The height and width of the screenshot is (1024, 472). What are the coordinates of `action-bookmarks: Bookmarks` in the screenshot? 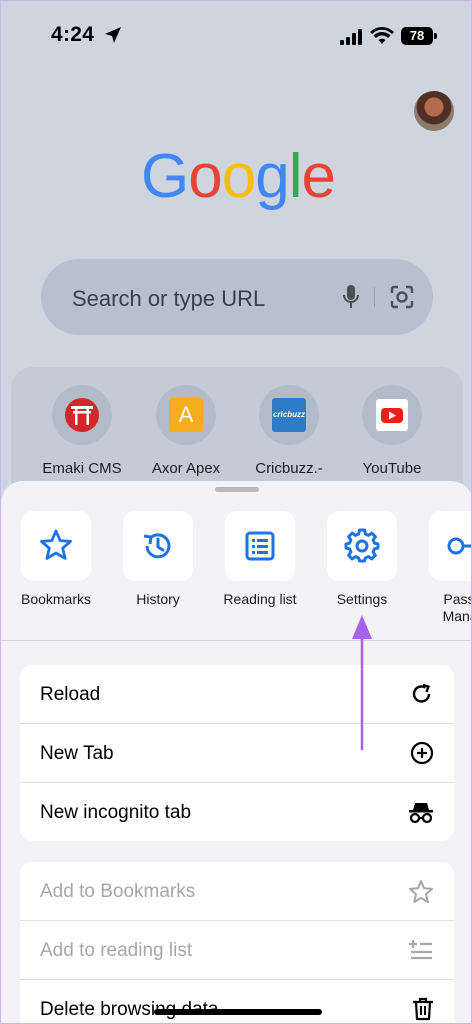 It's located at (56, 559).